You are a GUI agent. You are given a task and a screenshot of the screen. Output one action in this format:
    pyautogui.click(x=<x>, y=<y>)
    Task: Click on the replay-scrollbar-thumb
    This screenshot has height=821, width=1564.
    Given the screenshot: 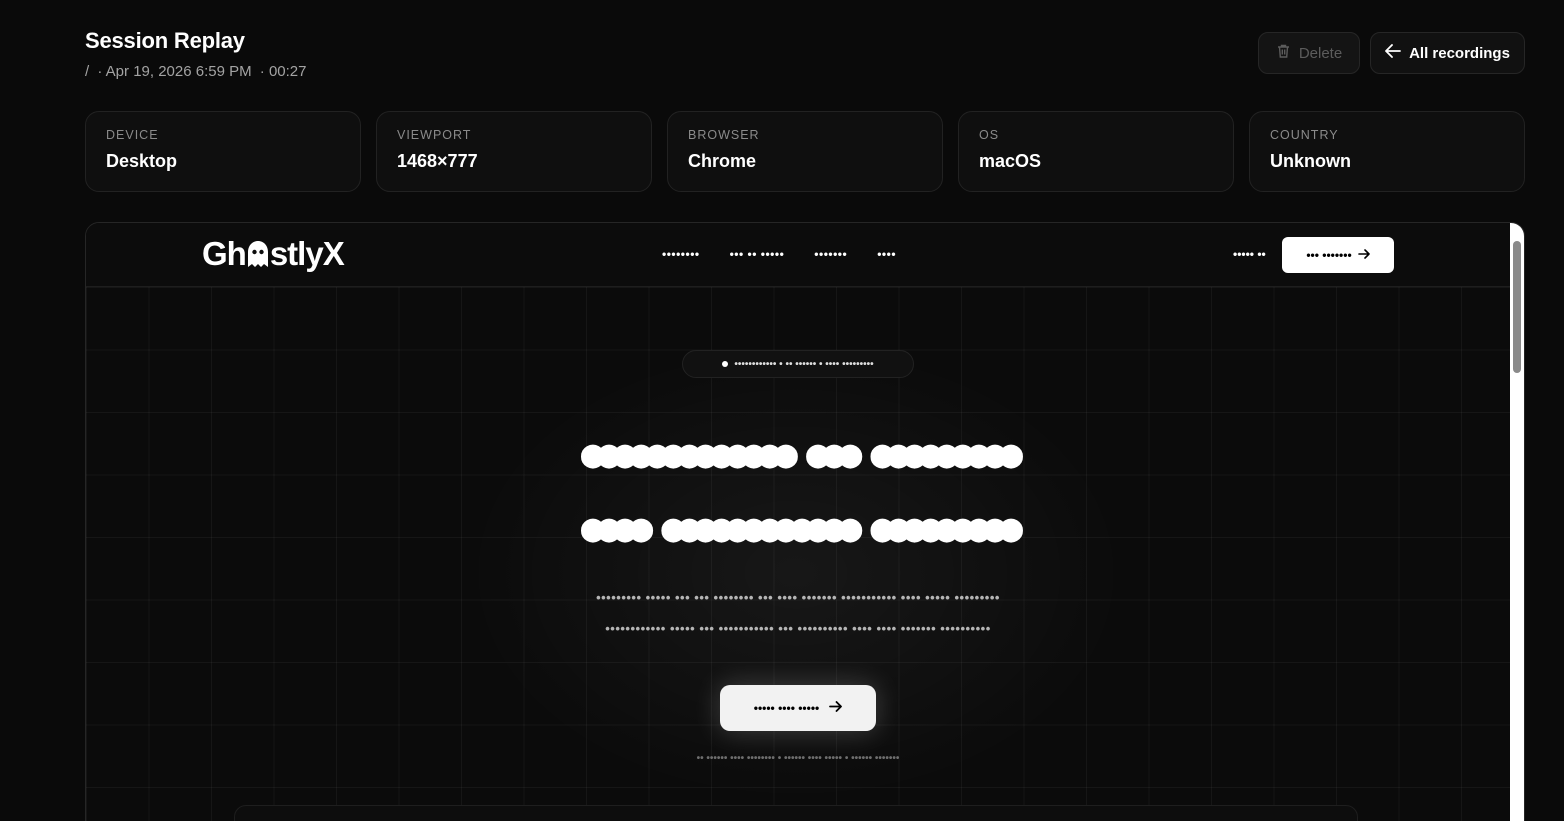 What is the action you would take?
    pyautogui.click(x=1517, y=307)
    